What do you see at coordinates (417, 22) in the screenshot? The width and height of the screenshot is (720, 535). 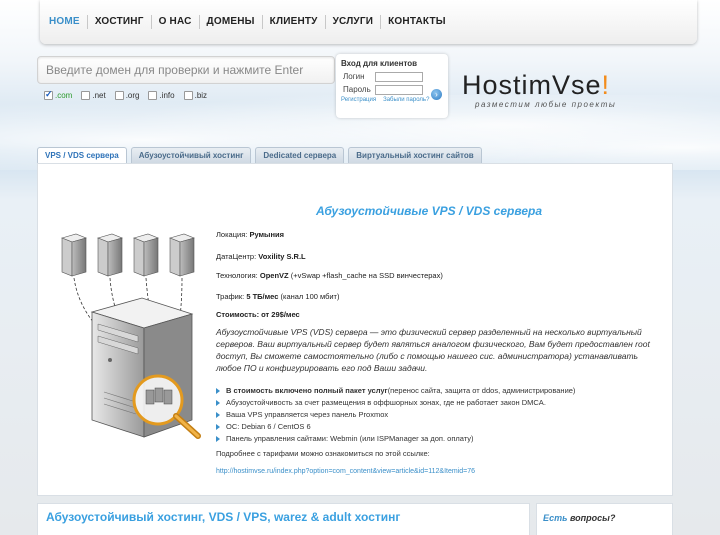 I see `nav-contacts: КОНТАКТЫ` at bounding box center [417, 22].